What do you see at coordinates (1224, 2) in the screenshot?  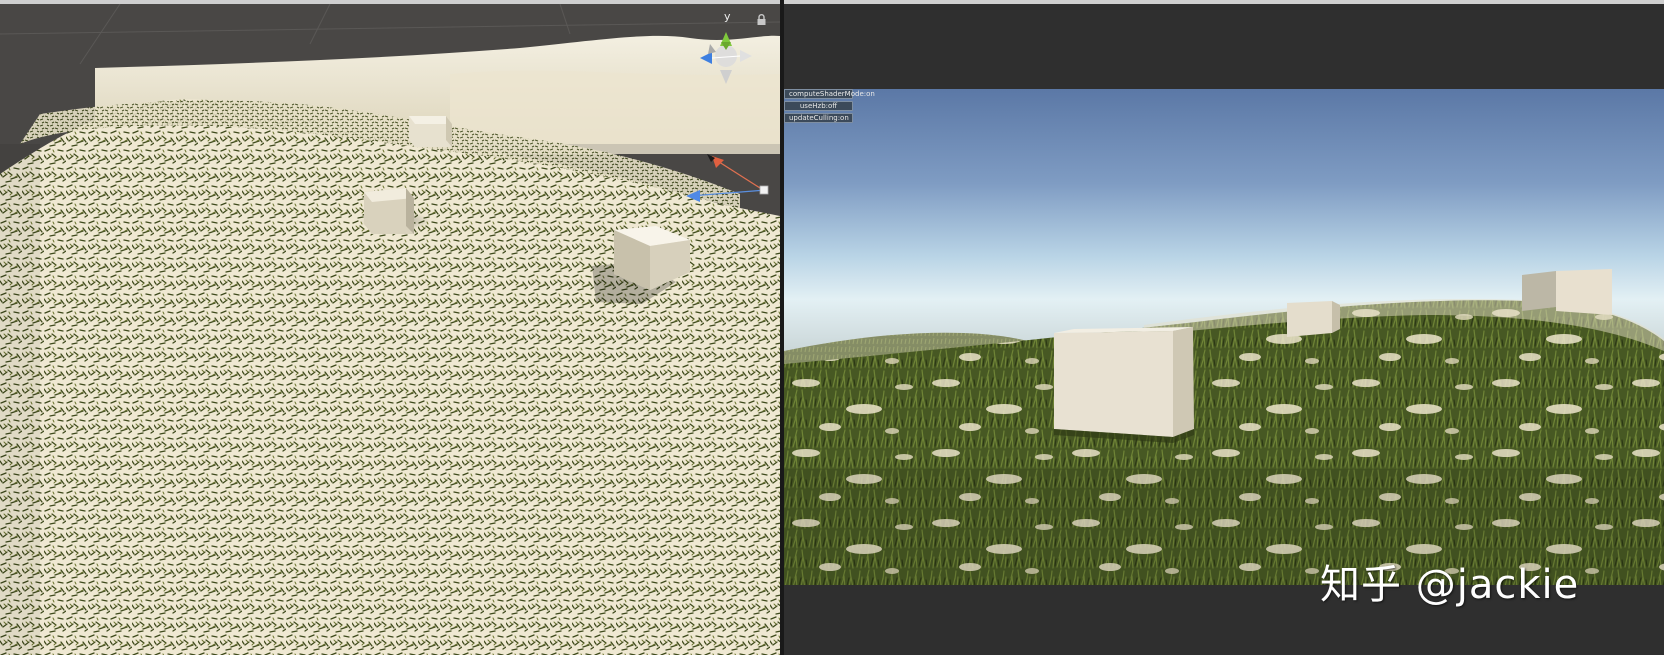 I see `game-toolbar` at bounding box center [1224, 2].